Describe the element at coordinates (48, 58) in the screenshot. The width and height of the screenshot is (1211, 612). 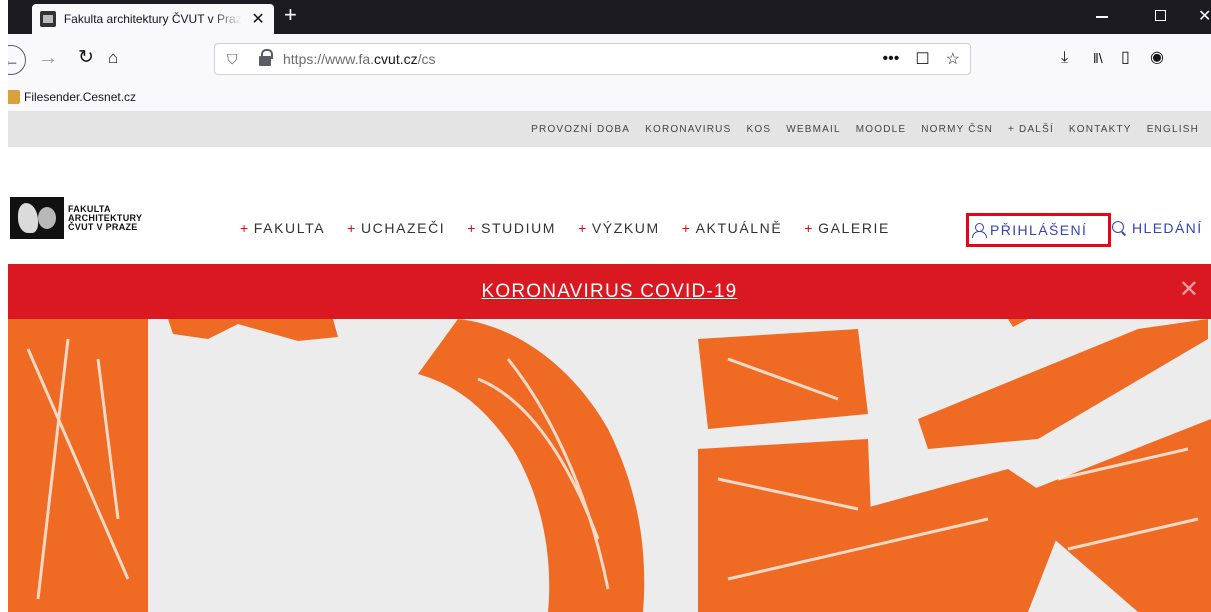
I see `forward-button: →` at that location.